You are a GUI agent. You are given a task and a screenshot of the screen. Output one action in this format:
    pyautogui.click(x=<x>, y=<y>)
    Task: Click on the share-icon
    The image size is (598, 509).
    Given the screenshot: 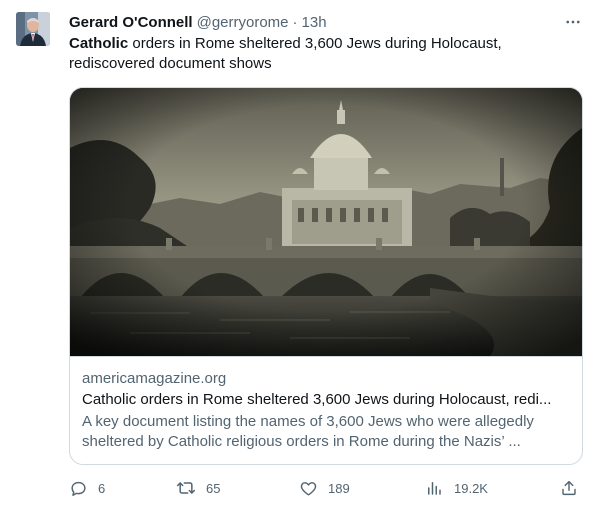 What is the action you would take?
    pyautogui.click(x=569, y=488)
    